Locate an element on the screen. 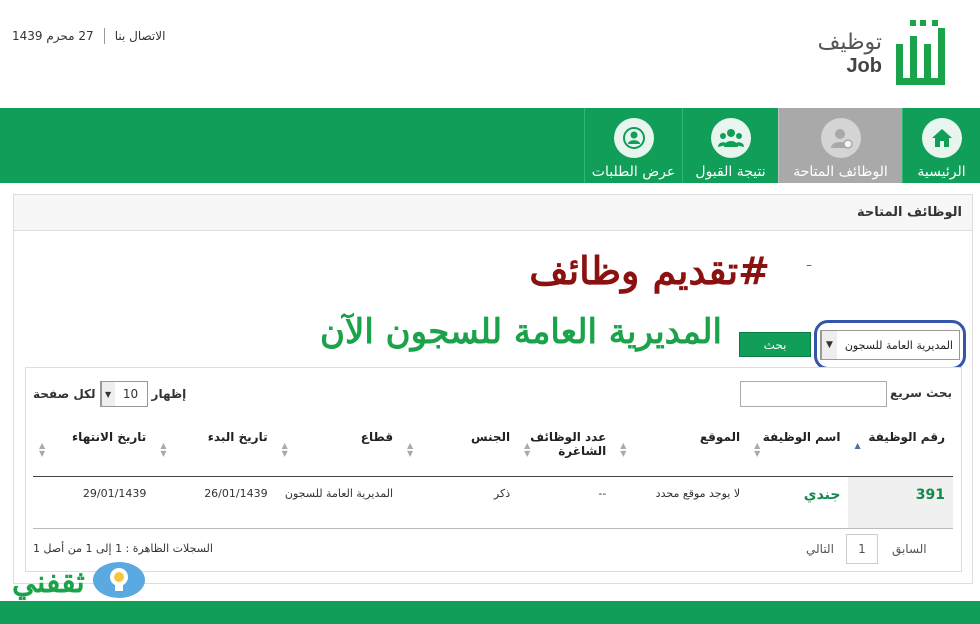 The width and height of the screenshot is (980, 624). page-size-value: 10 is located at coordinates (130, 394).